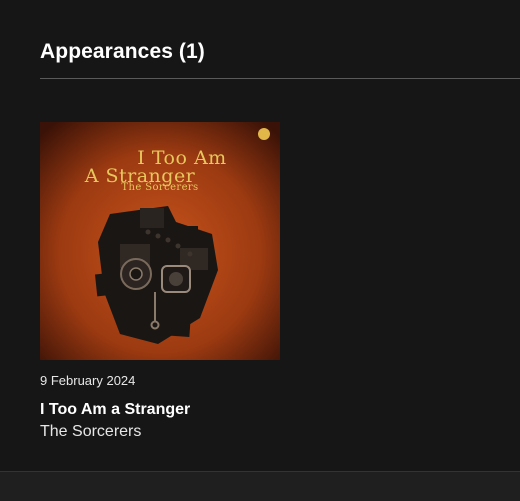 The height and width of the screenshot is (501, 520). I want to click on release-artist-link: The Sorcerers, so click(160, 432).